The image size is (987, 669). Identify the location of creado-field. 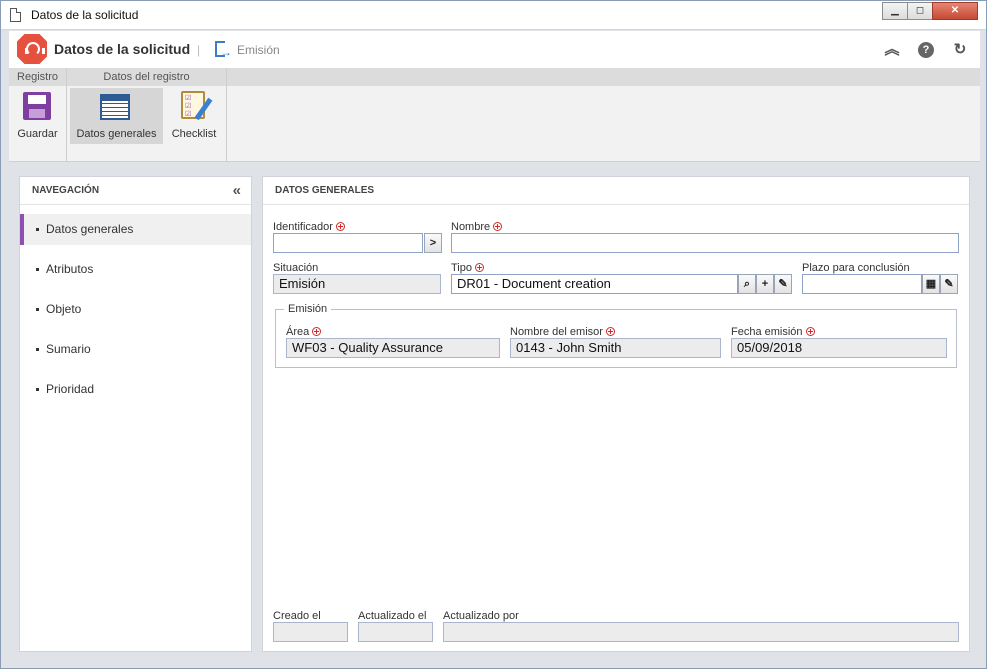
(310, 632).